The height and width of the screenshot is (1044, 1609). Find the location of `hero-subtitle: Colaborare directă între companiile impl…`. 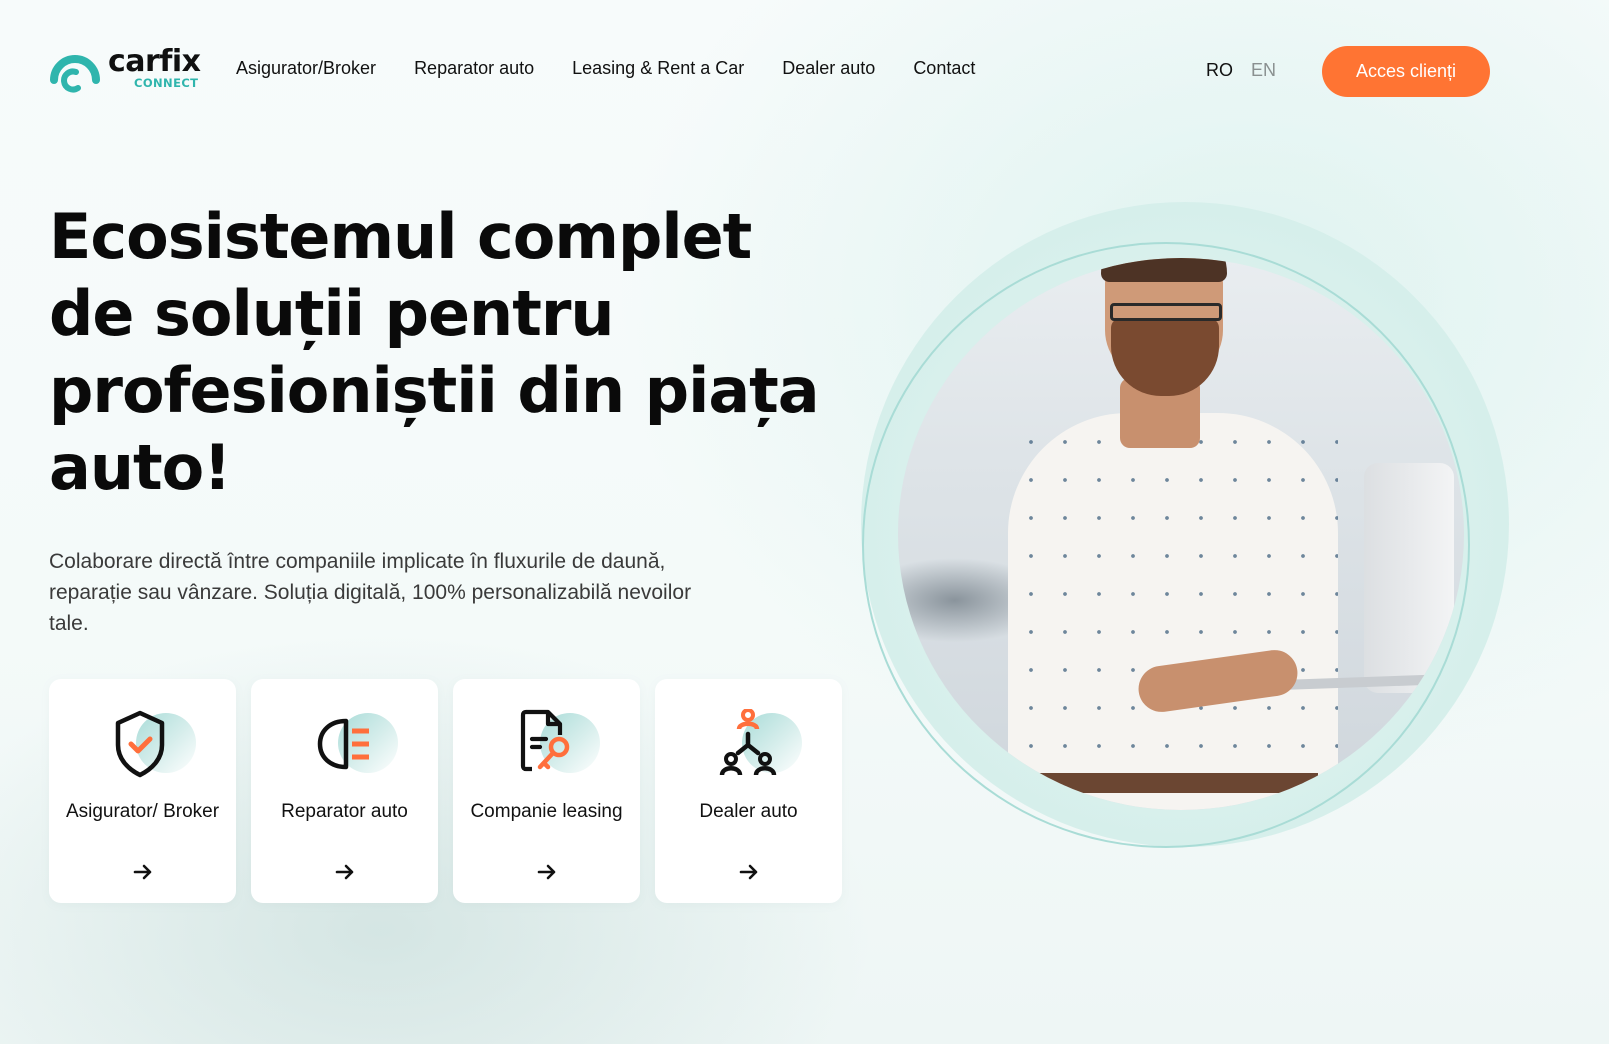

hero-subtitle: Colaborare directă între companiile impl… is located at coordinates (370, 592).